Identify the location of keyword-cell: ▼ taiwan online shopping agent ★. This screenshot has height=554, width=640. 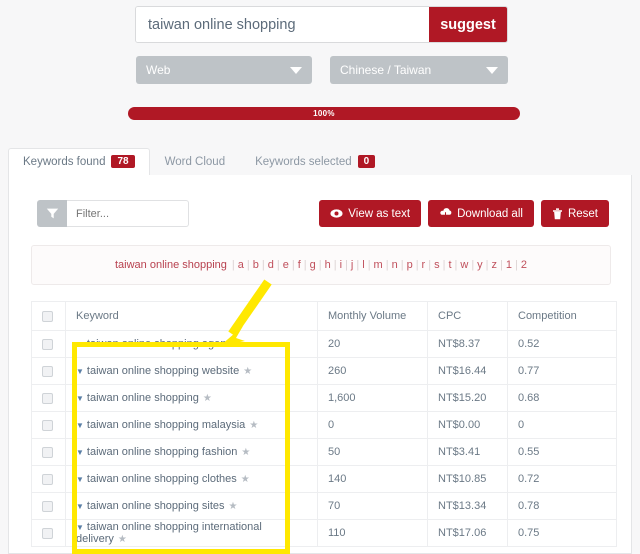
(191, 344).